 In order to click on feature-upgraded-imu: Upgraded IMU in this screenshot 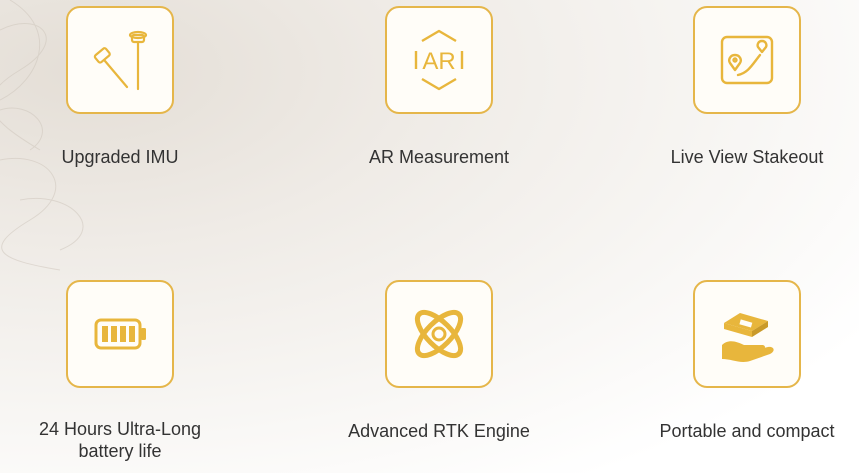, I will do `click(120, 87)`.